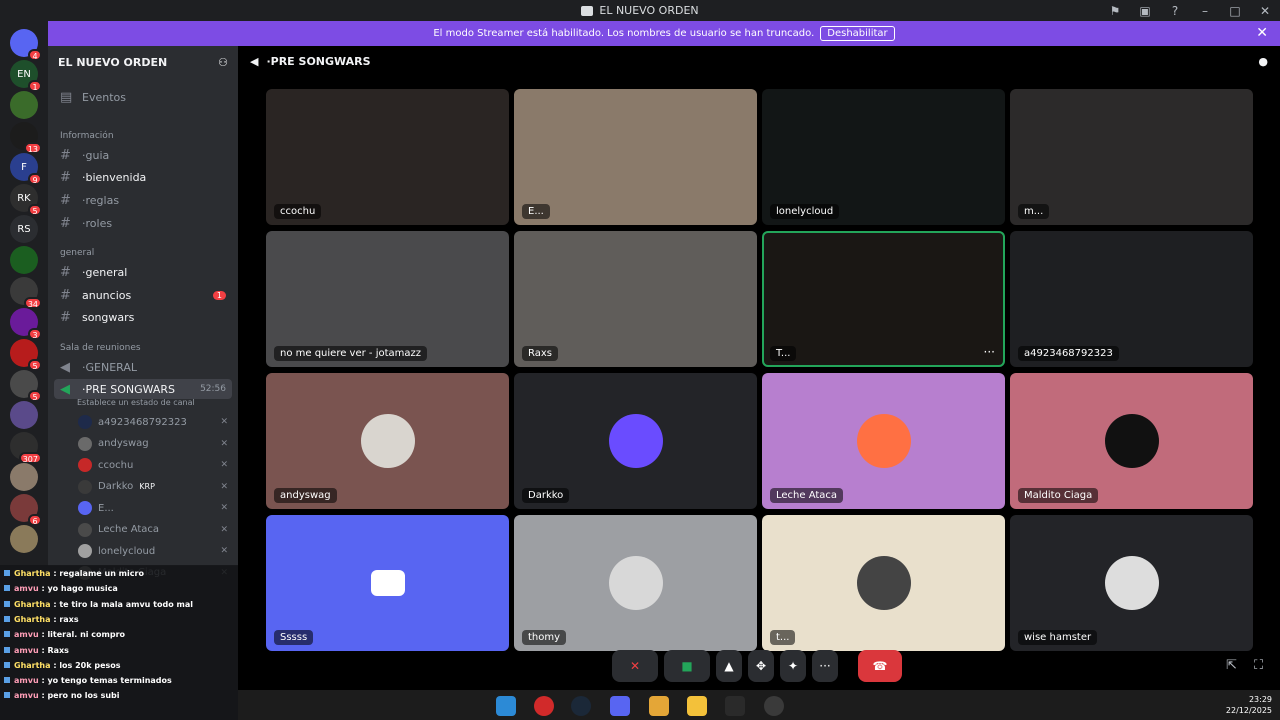 This screenshot has width=1280, height=720. I want to click on server-icon: 34, so click(26, 293).